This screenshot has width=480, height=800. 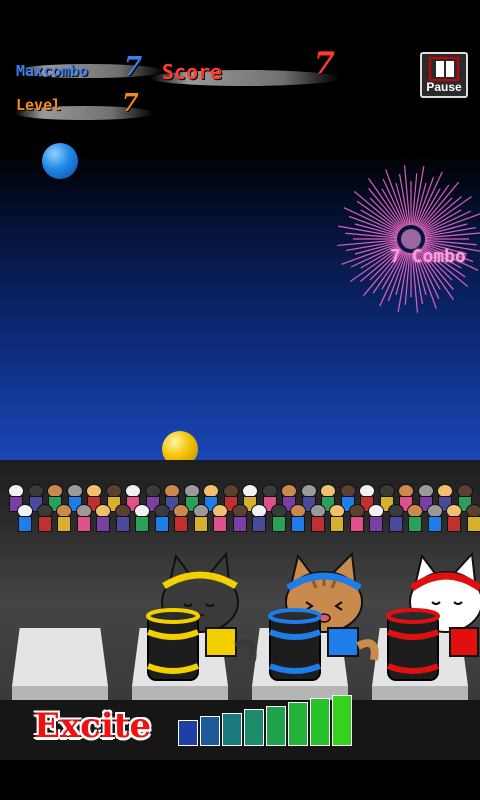 I want to click on score-label: Score, so click(x=192, y=72).